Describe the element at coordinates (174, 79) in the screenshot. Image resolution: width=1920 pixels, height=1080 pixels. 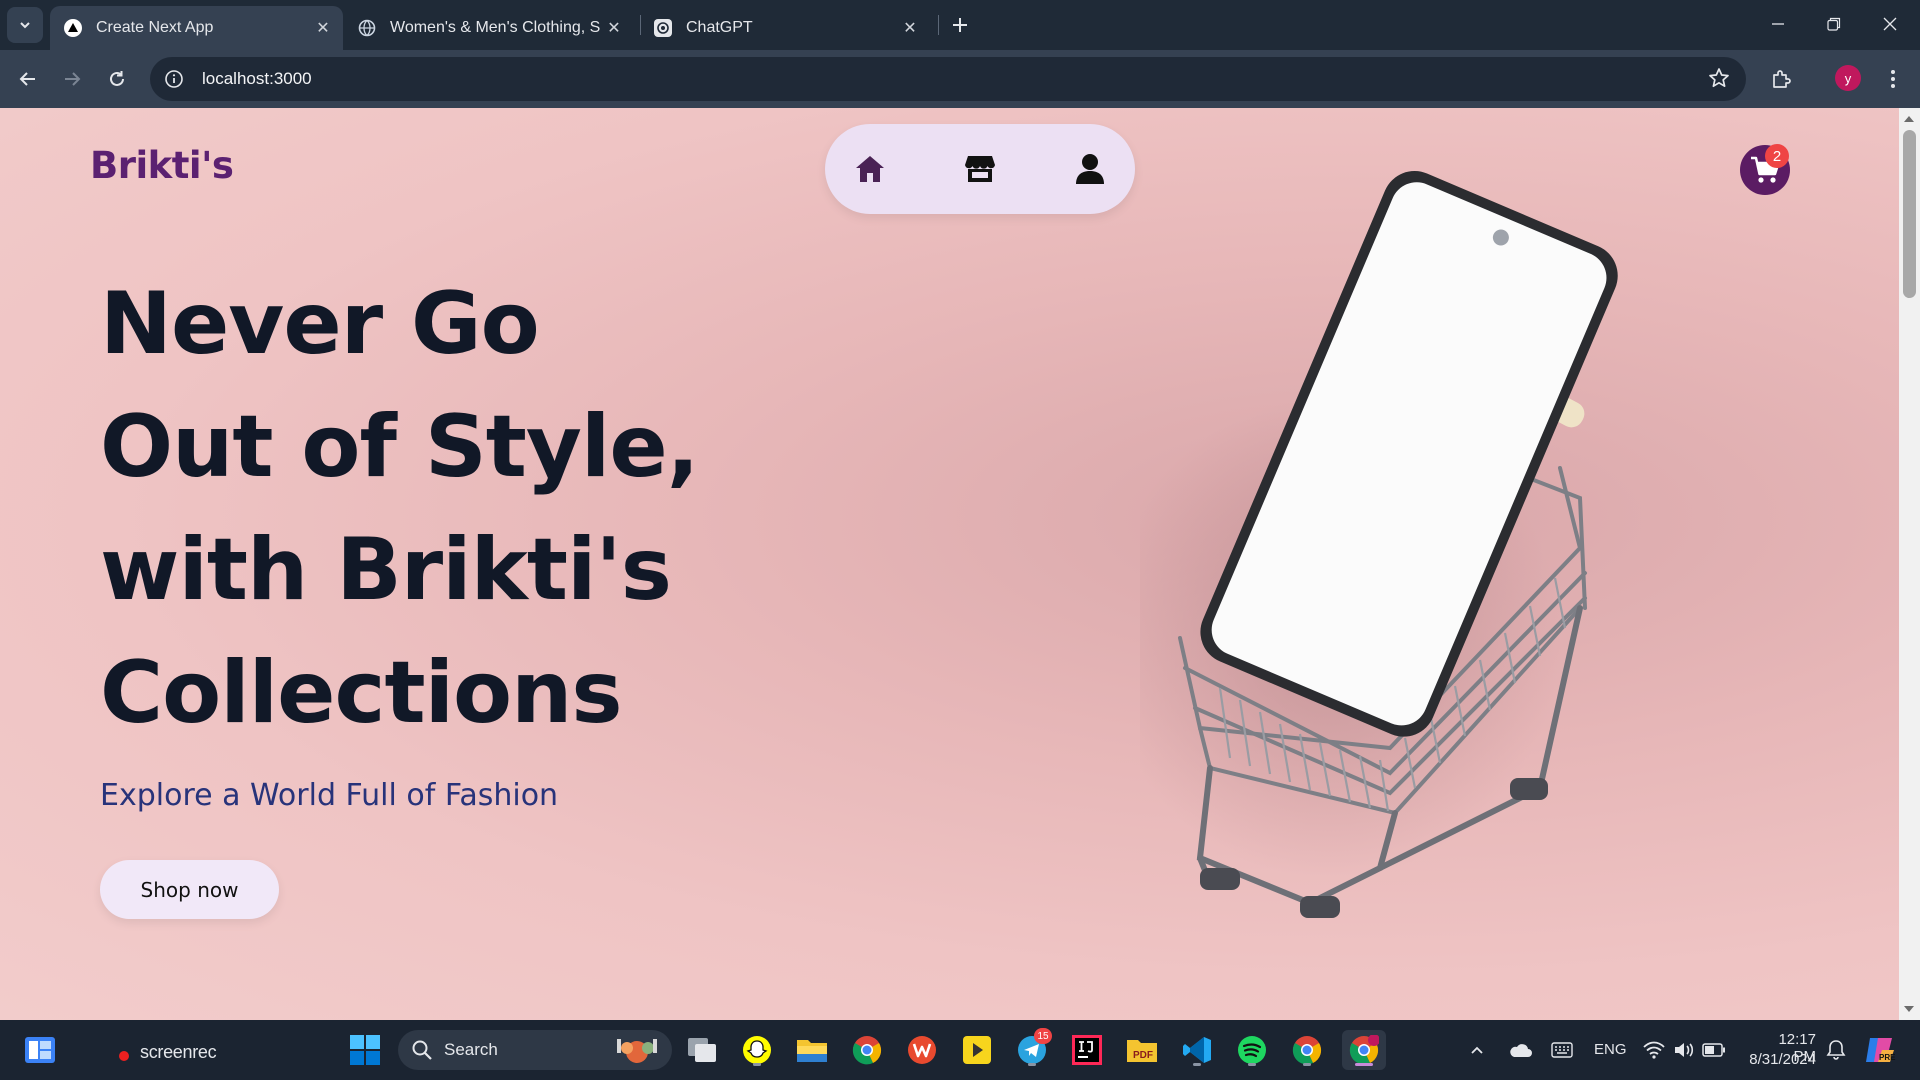
I see `site-info-icon` at that location.